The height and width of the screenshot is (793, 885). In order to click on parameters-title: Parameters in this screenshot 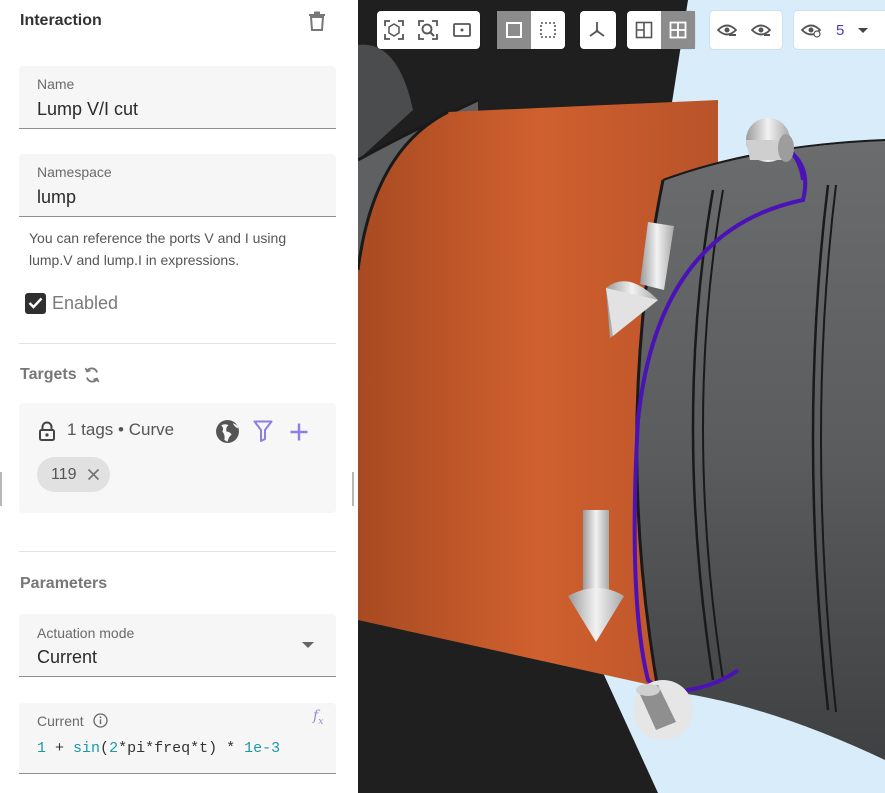, I will do `click(64, 583)`.